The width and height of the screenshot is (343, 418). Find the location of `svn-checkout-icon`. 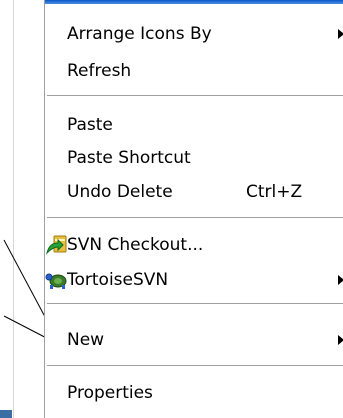

svn-checkout-icon is located at coordinates (57, 245).